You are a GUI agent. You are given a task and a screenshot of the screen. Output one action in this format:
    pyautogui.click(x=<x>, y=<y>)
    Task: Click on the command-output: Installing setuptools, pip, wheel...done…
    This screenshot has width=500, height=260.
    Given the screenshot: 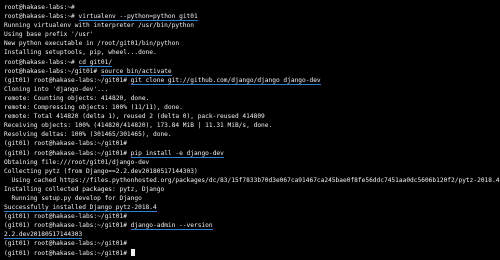 What is the action you would take?
    pyautogui.click(x=80, y=53)
    